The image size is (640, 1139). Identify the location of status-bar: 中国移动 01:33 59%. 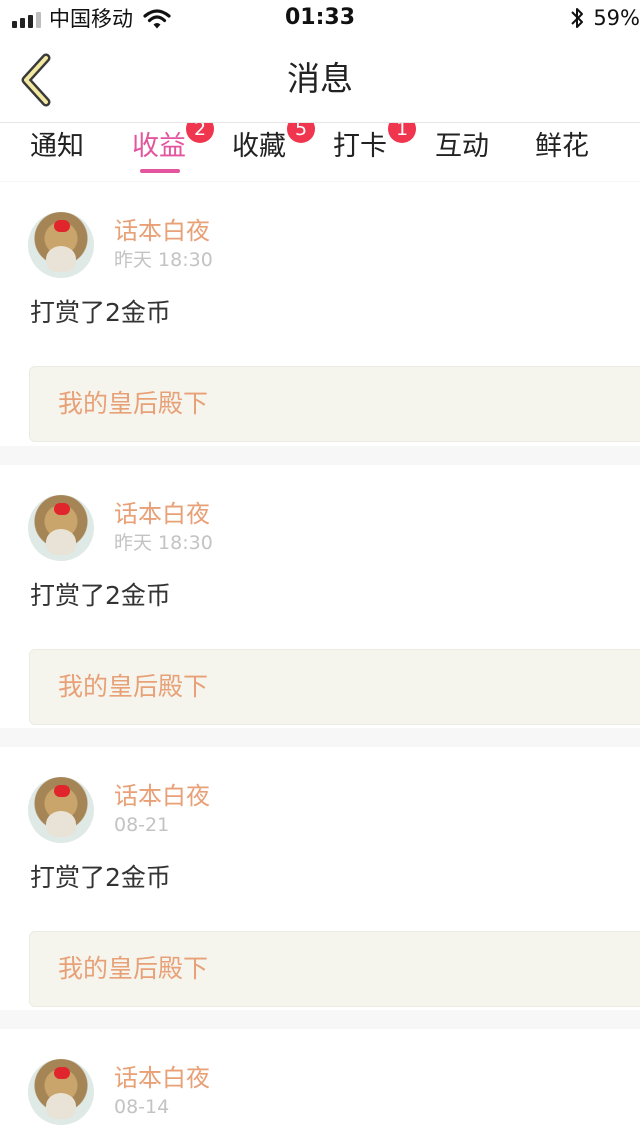
(320, 19).